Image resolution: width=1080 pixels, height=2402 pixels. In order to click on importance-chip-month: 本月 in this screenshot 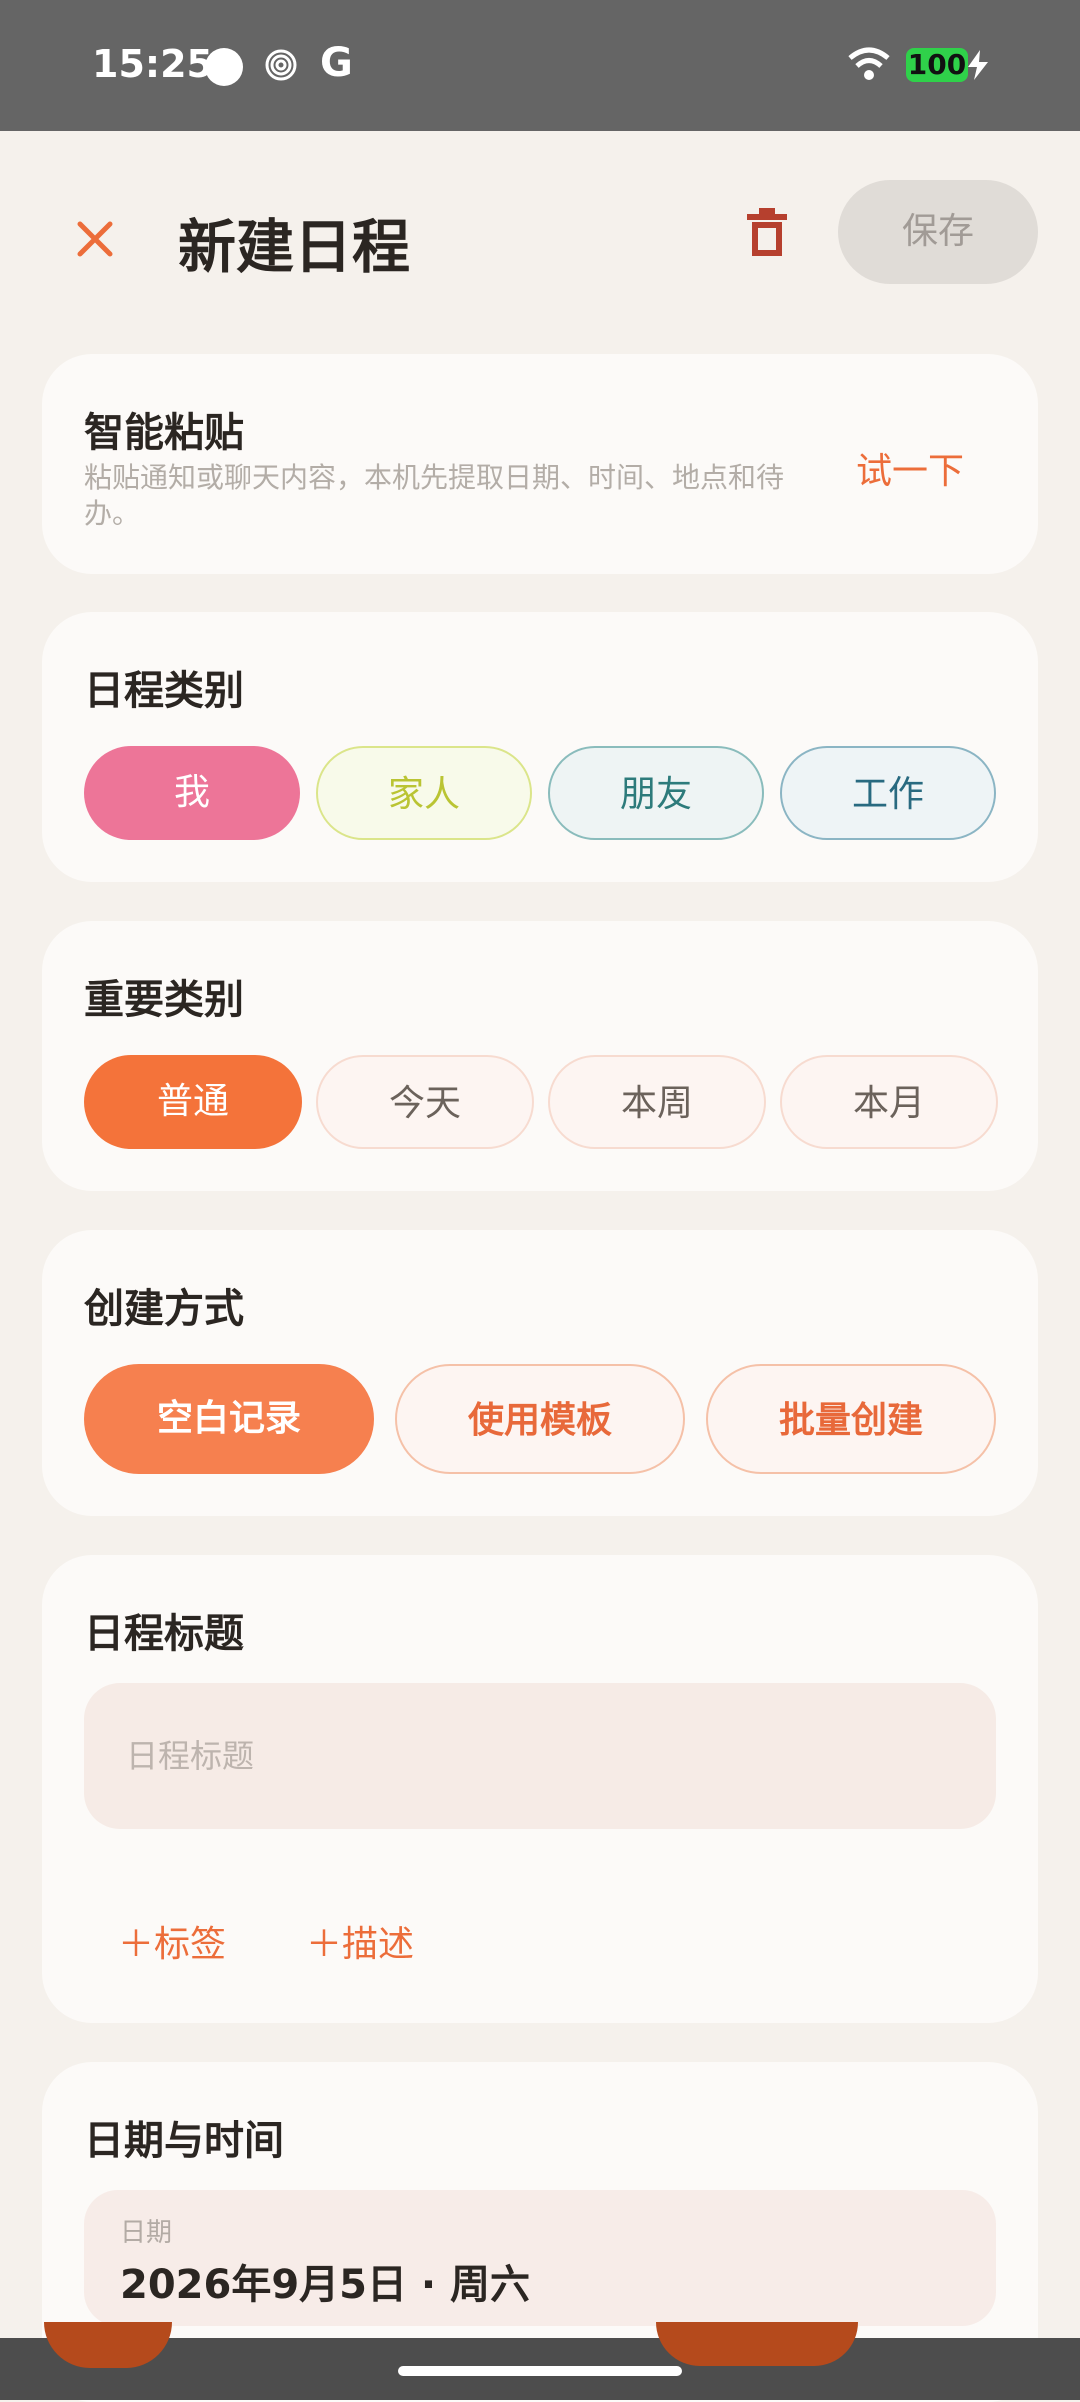, I will do `click(889, 1102)`.